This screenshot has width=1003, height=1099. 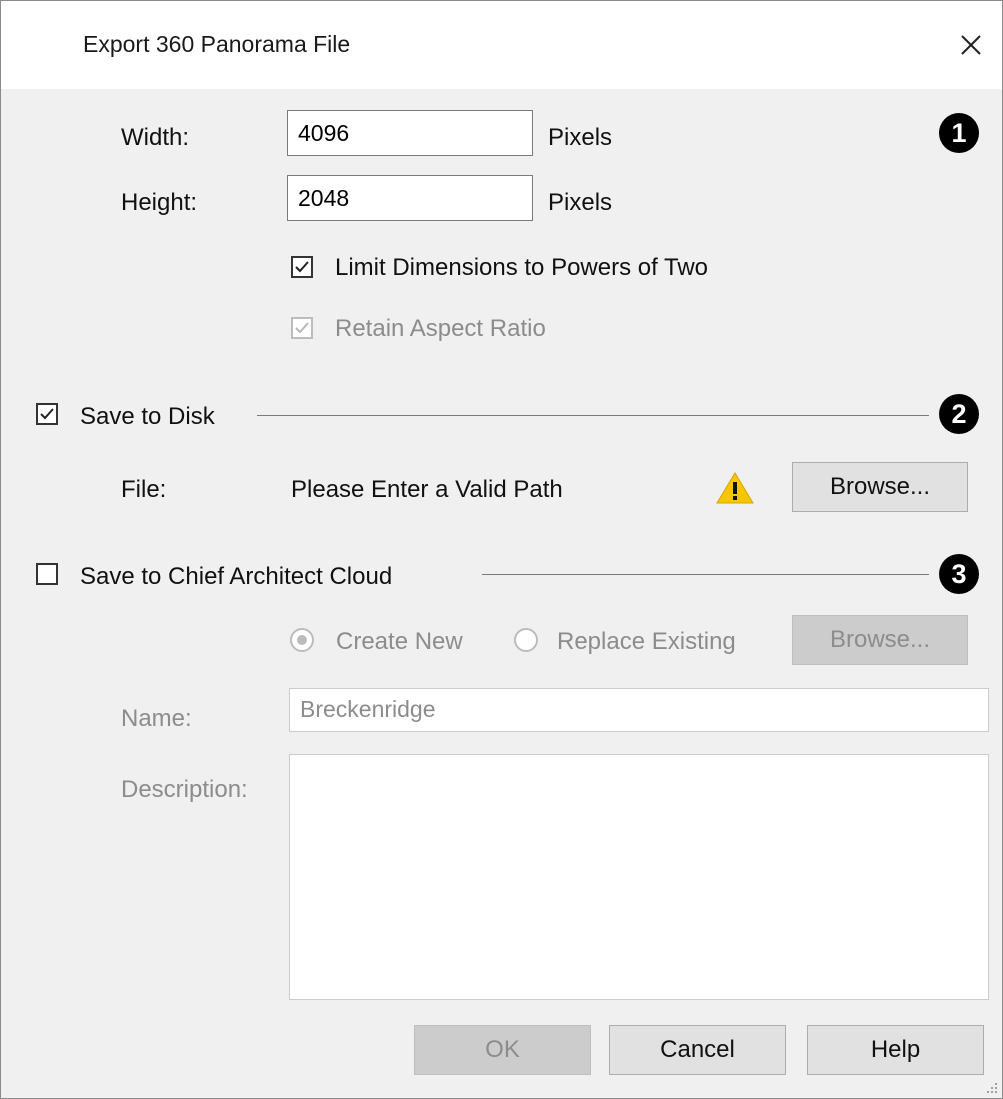 What do you see at coordinates (217, 44) in the screenshot?
I see `dialog-title: Export 360 Panorama File` at bounding box center [217, 44].